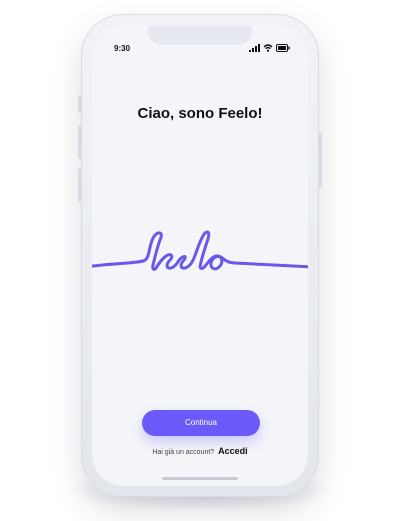  I want to click on status-bar: 9:30, so click(200, 41).